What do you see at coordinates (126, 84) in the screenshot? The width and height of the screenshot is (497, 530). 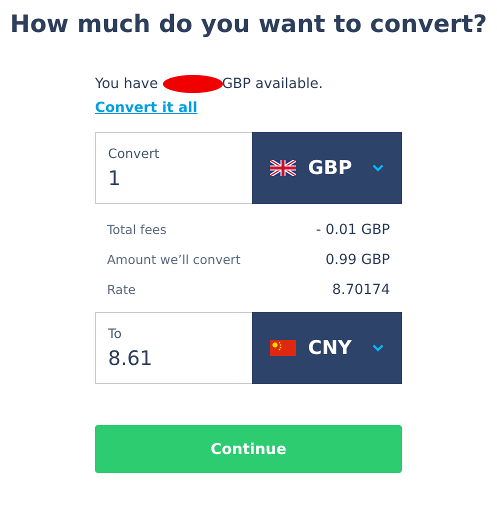 I see `balance-text: You have` at bounding box center [126, 84].